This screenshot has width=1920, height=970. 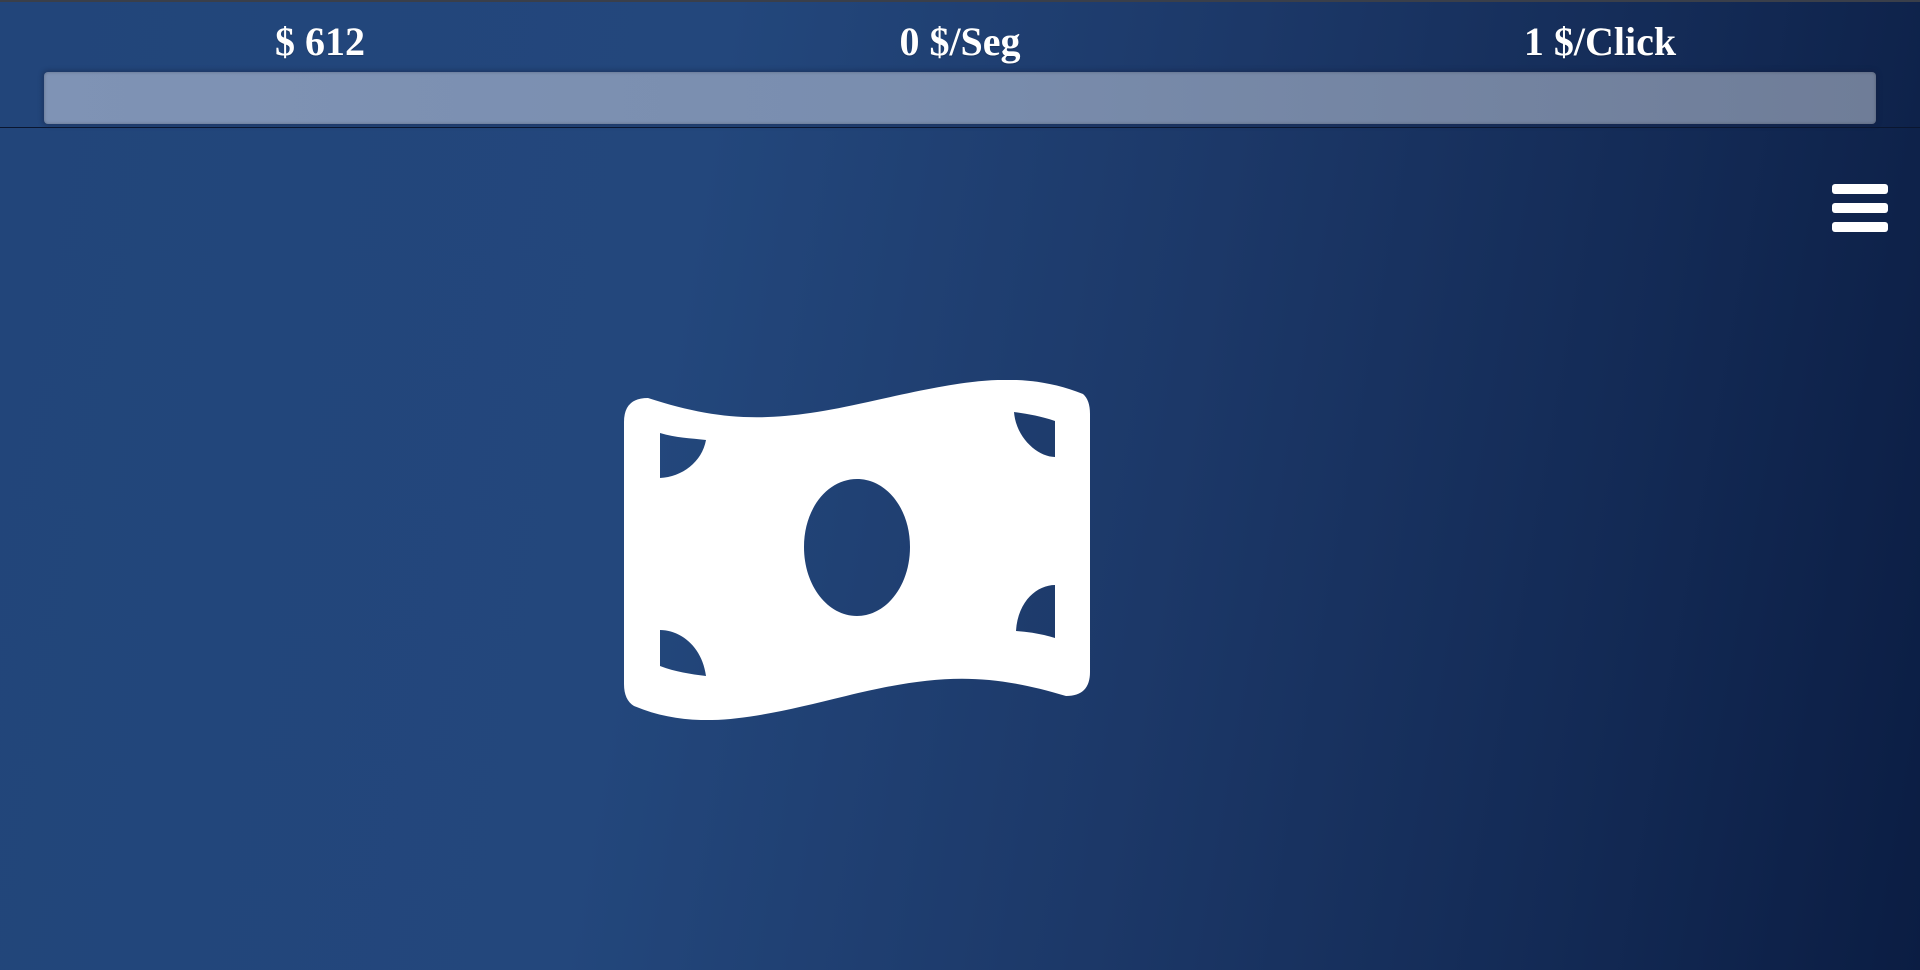 What do you see at coordinates (320, 41) in the screenshot?
I see `money-counter: $ 612` at bounding box center [320, 41].